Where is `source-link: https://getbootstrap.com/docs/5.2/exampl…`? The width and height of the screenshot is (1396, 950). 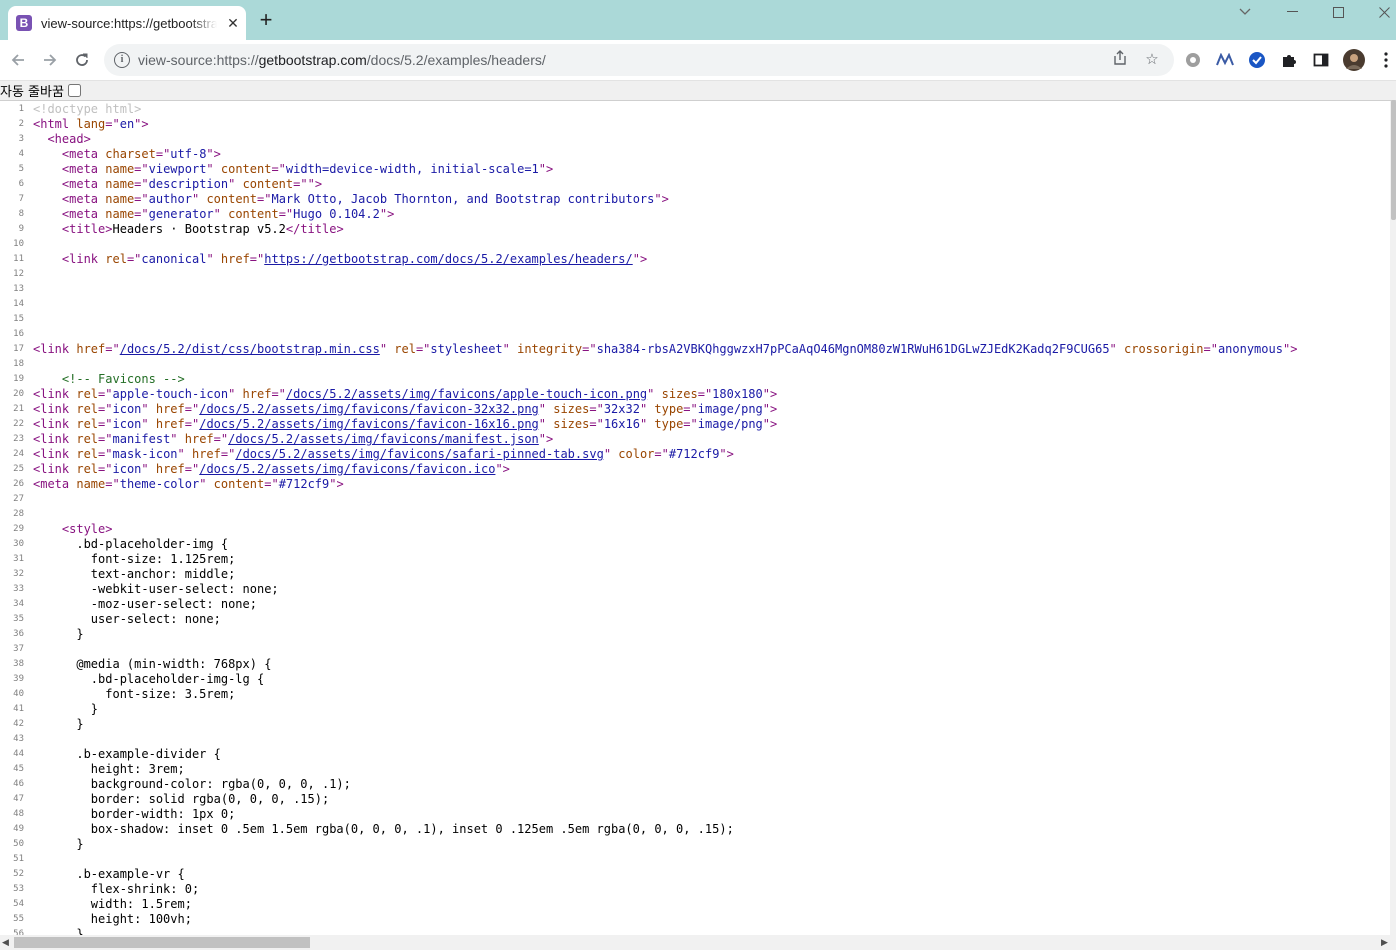
source-link: https://getbootstrap.com/docs/5.2/exampl… is located at coordinates (448, 259).